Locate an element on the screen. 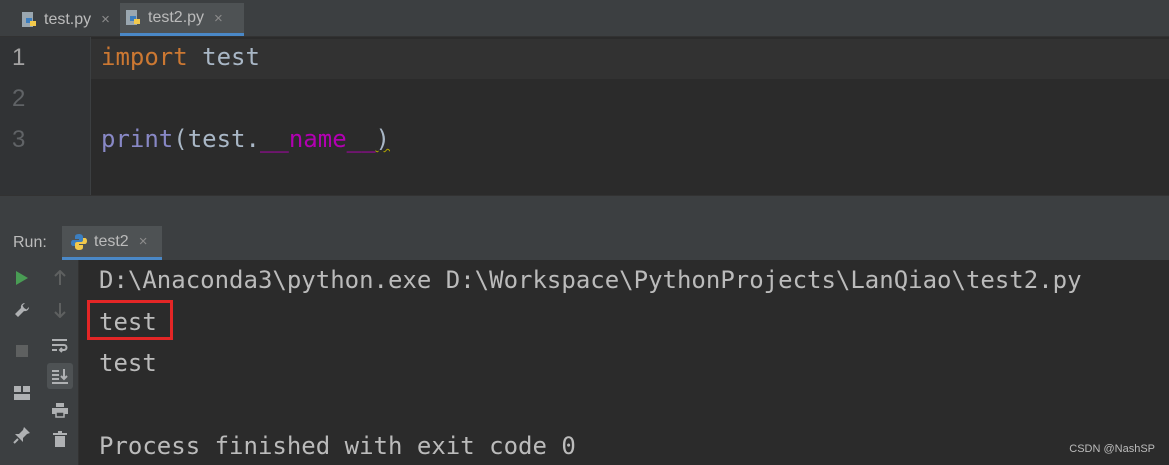 The width and height of the screenshot is (1169, 465). print-button is located at coordinates (60, 410).